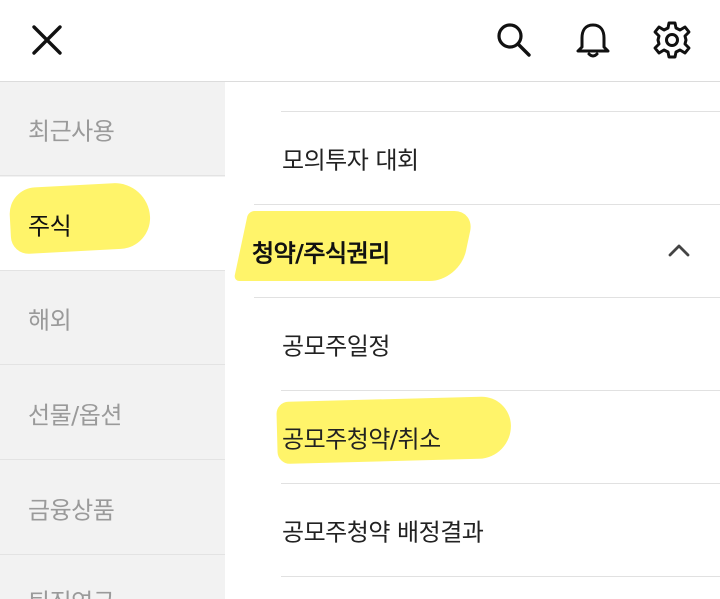 This screenshot has width=720, height=599. I want to click on sidebar-item-recent: 최근사용, so click(112, 129).